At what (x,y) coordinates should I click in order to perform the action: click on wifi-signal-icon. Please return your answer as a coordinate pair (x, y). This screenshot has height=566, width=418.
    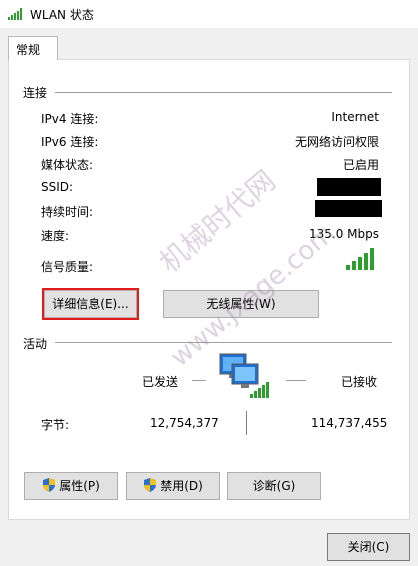
    Looking at the image, I should click on (15, 14).